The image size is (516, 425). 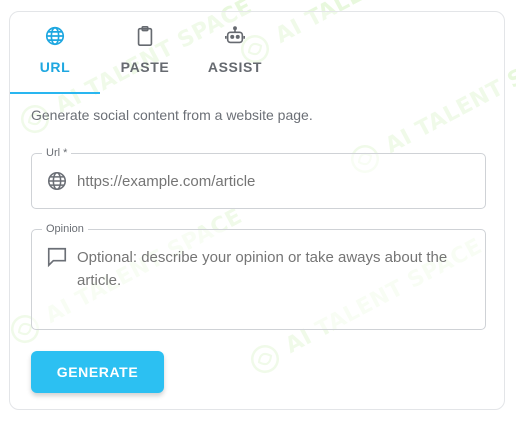 What do you see at coordinates (145, 36) in the screenshot?
I see `clipboard-icon` at bounding box center [145, 36].